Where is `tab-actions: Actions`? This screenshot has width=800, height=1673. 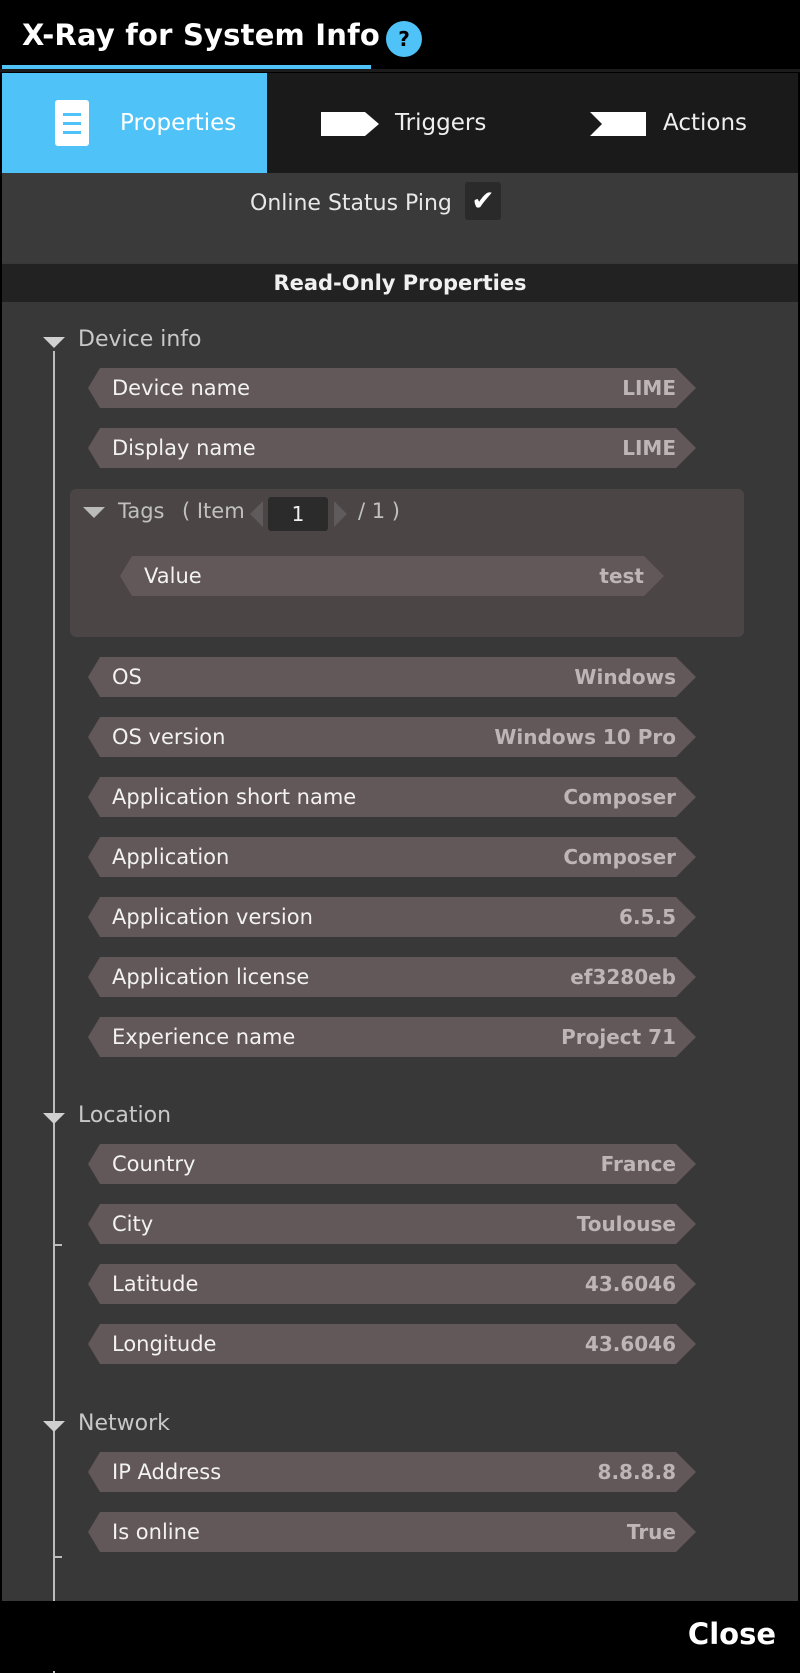
tab-actions: Actions is located at coordinates (666, 123).